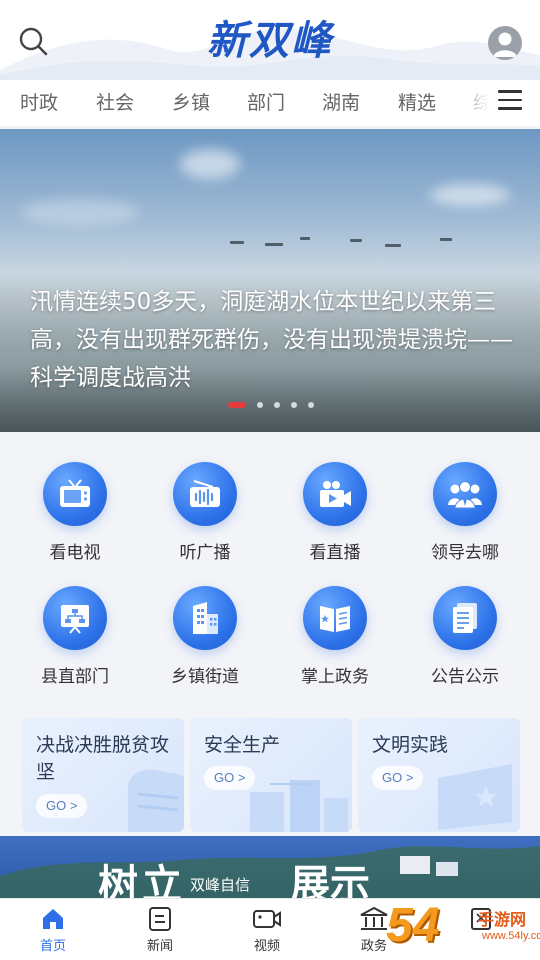 The height and width of the screenshot is (960, 540). I want to click on grid-item-live: 看直播, so click(335, 512).